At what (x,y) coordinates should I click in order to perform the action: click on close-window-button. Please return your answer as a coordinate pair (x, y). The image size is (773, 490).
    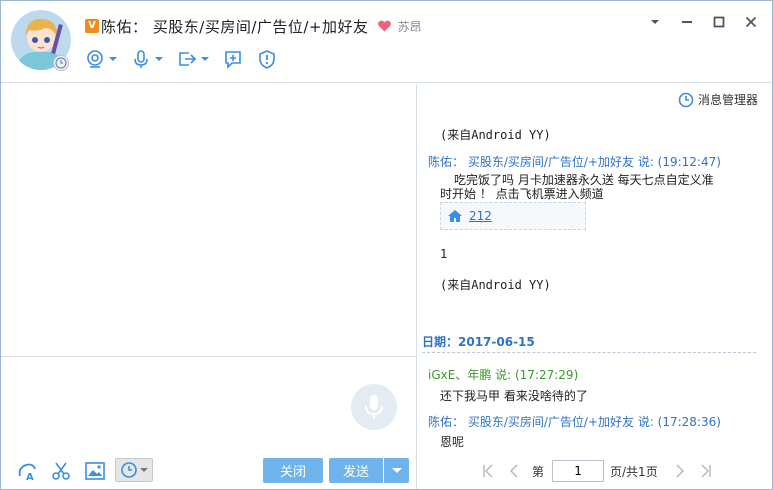
    Looking at the image, I should click on (751, 22).